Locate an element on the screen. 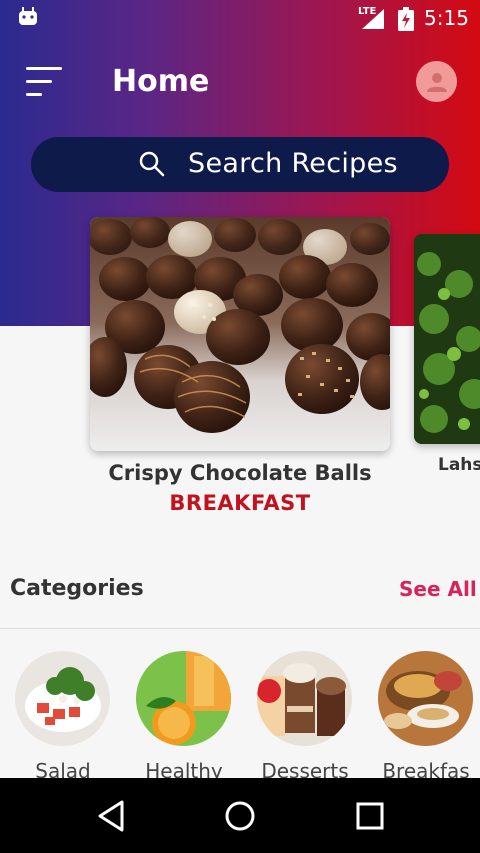  status-bar: LTE 5:15 is located at coordinates (240, 19).